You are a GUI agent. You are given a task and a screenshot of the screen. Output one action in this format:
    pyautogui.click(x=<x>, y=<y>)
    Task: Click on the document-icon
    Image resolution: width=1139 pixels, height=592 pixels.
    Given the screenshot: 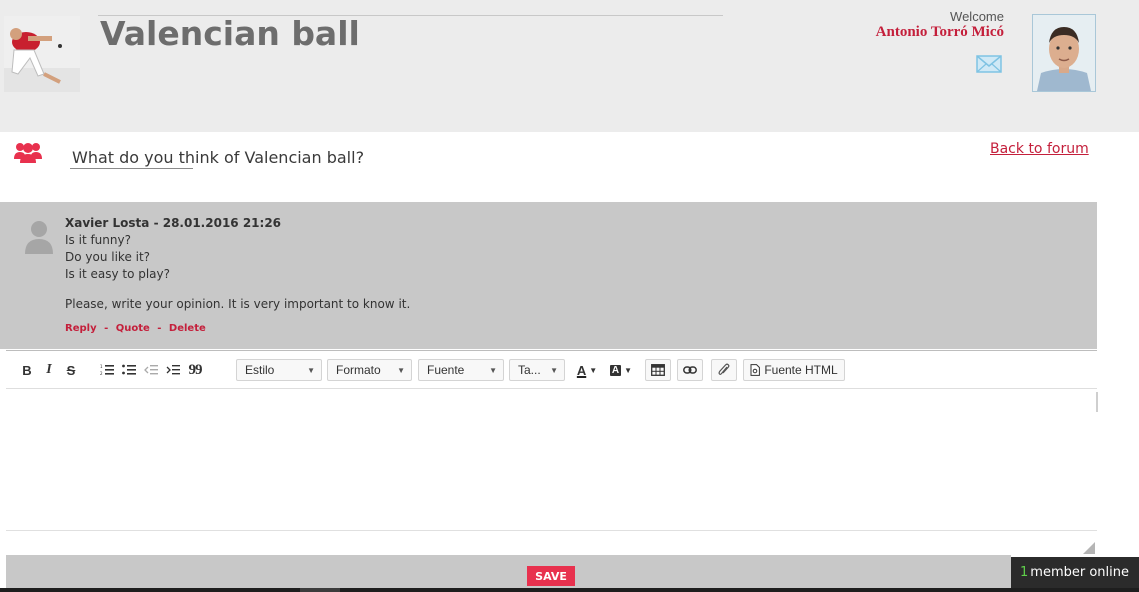 What is the action you would take?
    pyautogui.click(x=755, y=370)
    